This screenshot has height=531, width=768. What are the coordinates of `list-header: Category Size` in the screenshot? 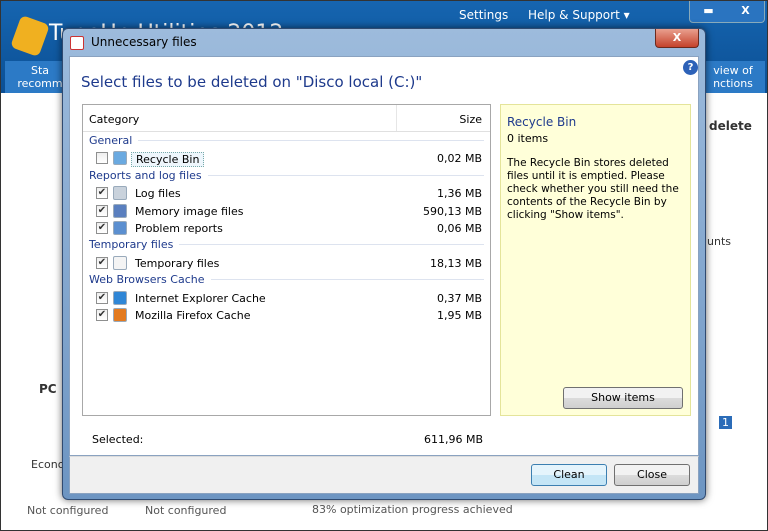 It's located at (286, 118).